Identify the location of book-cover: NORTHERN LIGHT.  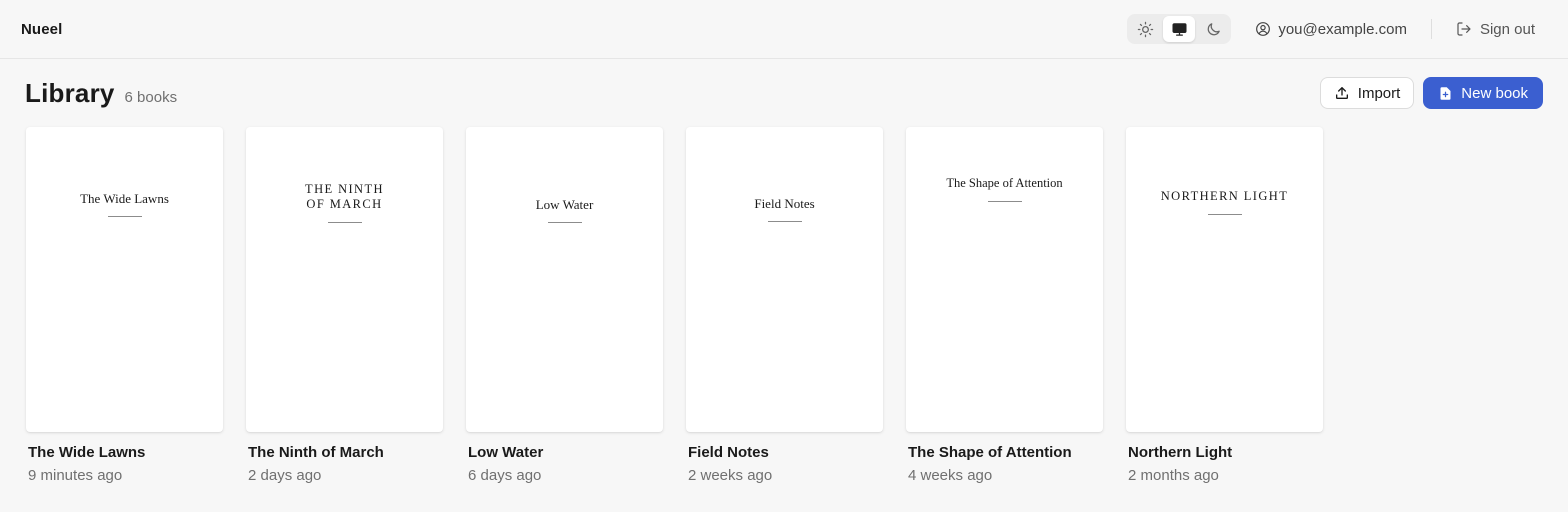
(1224, 279).